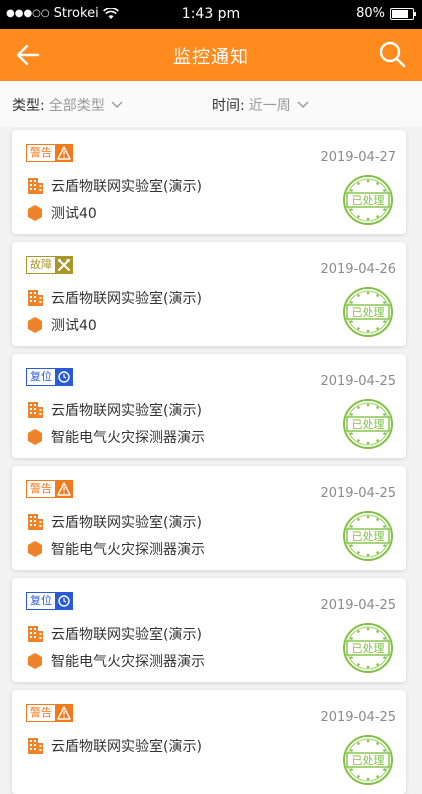 The image size is (422, 794). I want to click on type-filter-label: 类型:, so click(28, 106).